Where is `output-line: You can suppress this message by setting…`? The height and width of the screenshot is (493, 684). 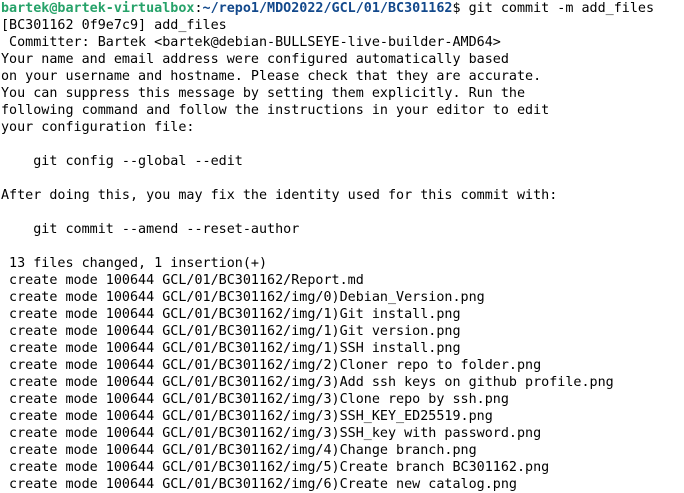 output-line: You can suppress this message by setting… is located at coordinates (263, 93).